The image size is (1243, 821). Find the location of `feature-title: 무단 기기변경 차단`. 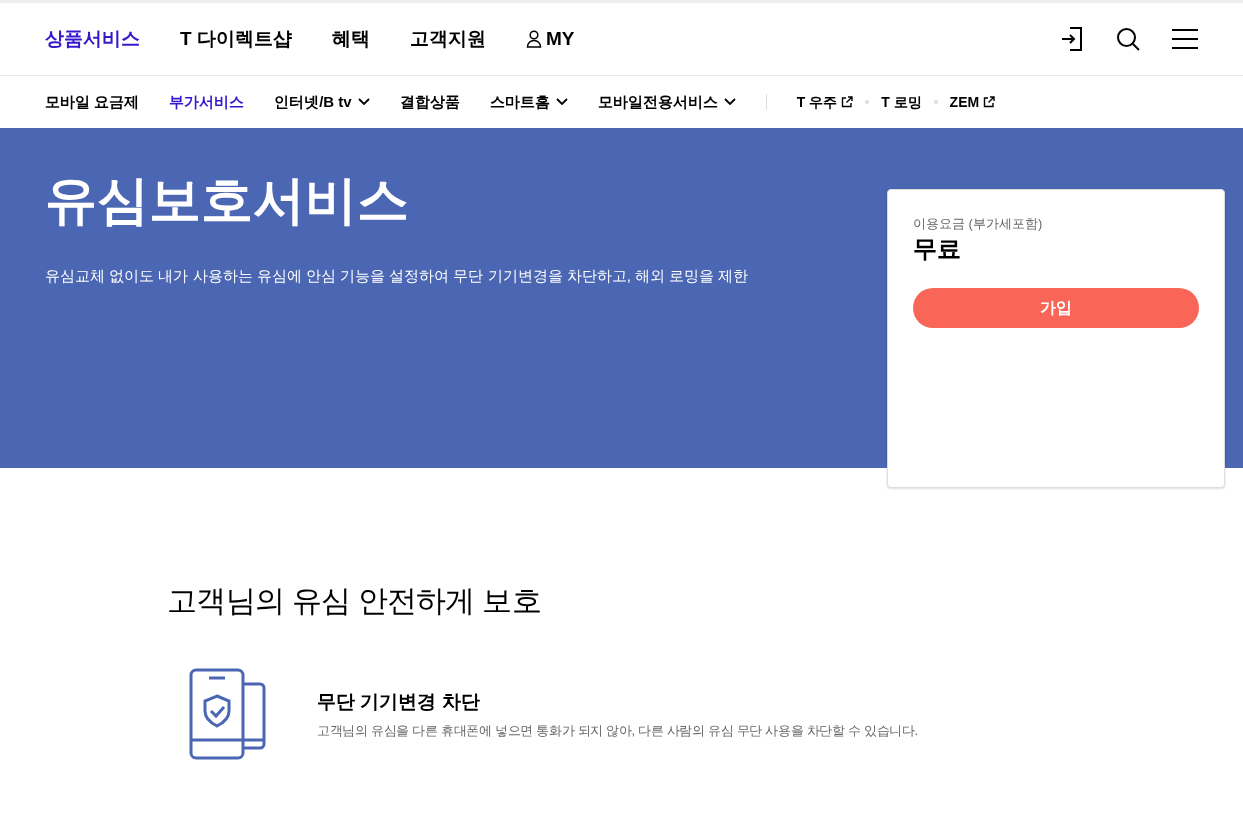

feature-title: 무단 기기변경 차단 is located at coordinates (399, 702).